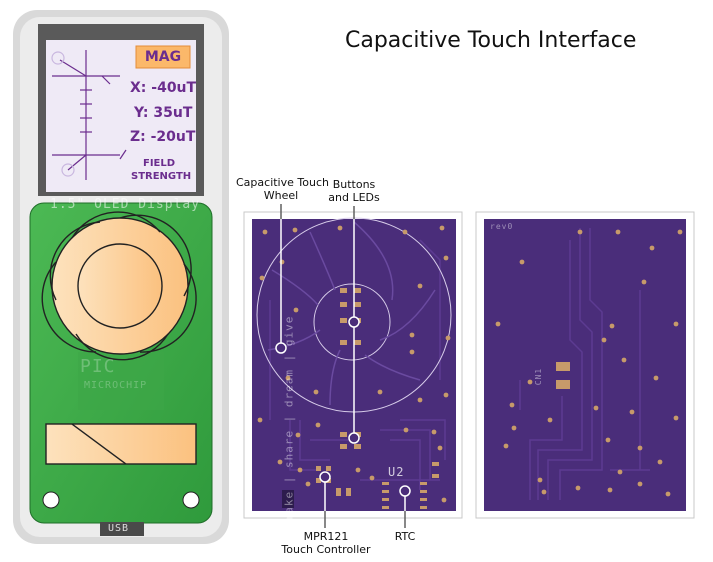 The width and height of the screenshot is (713, 562). Describe the element at coordinates (121, 444) in the screenshot. I see `device-touch-slider` at that location.